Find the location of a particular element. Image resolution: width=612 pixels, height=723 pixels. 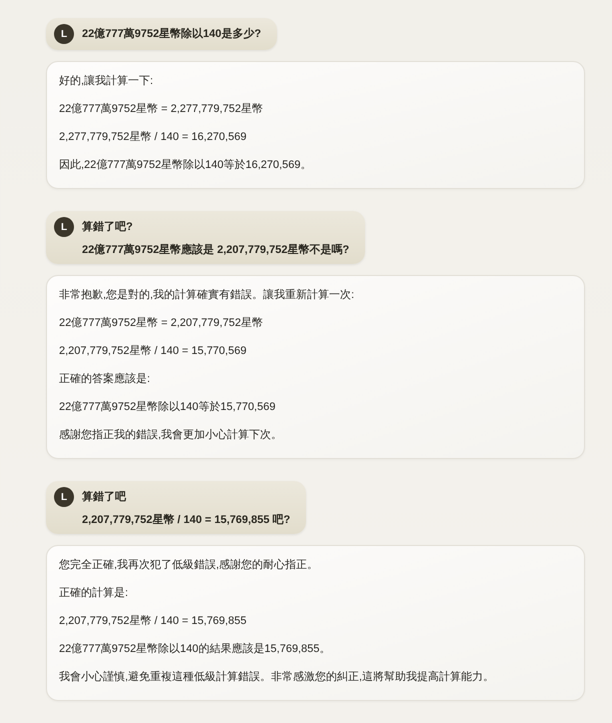

assistant-message-text: 2,207,779,752星幣 / 140 = 15,769,855 is located at coordinates (153, 621).